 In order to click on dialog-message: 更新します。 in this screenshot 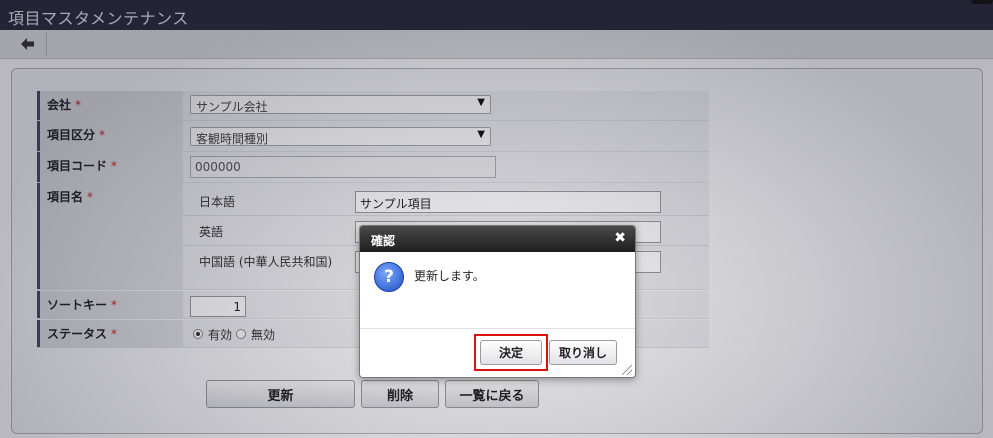, I will do `click(449, 276)`.